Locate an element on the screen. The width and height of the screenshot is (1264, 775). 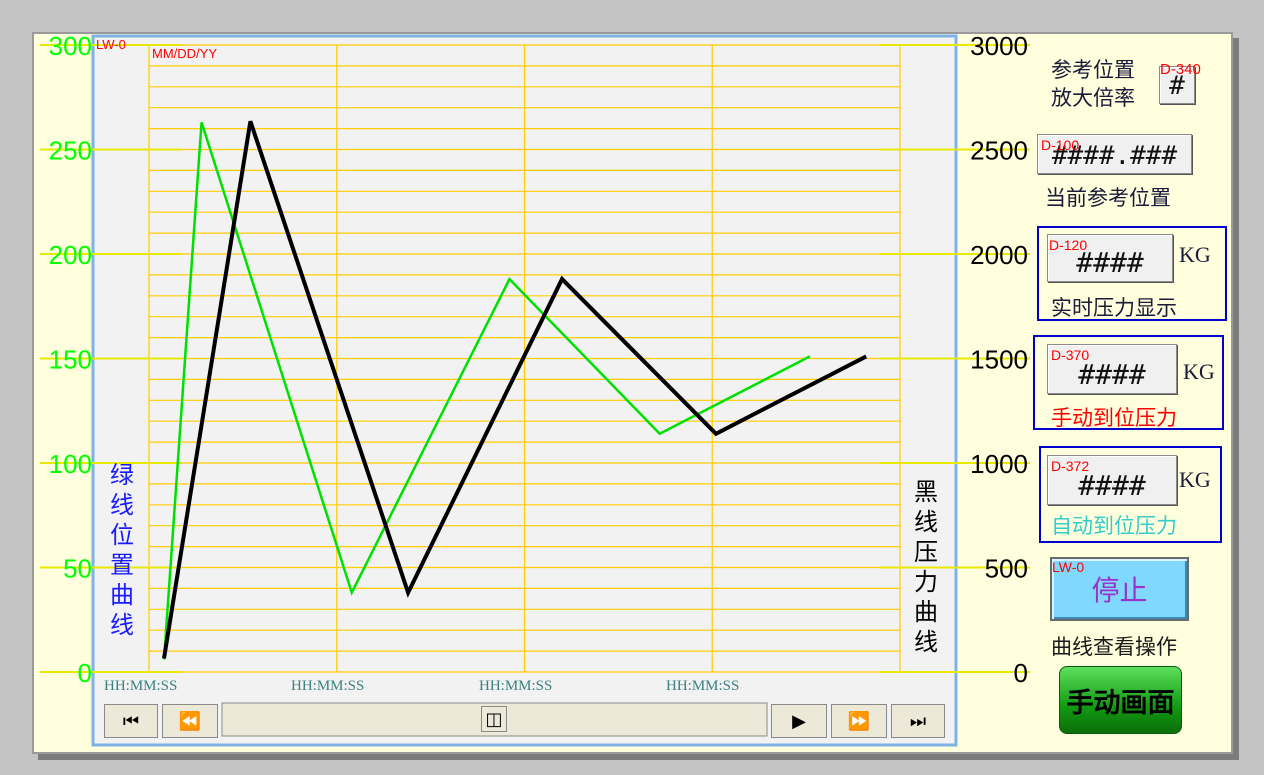
manual-pressure-unit: KG is located at coordinates (1199, 371).